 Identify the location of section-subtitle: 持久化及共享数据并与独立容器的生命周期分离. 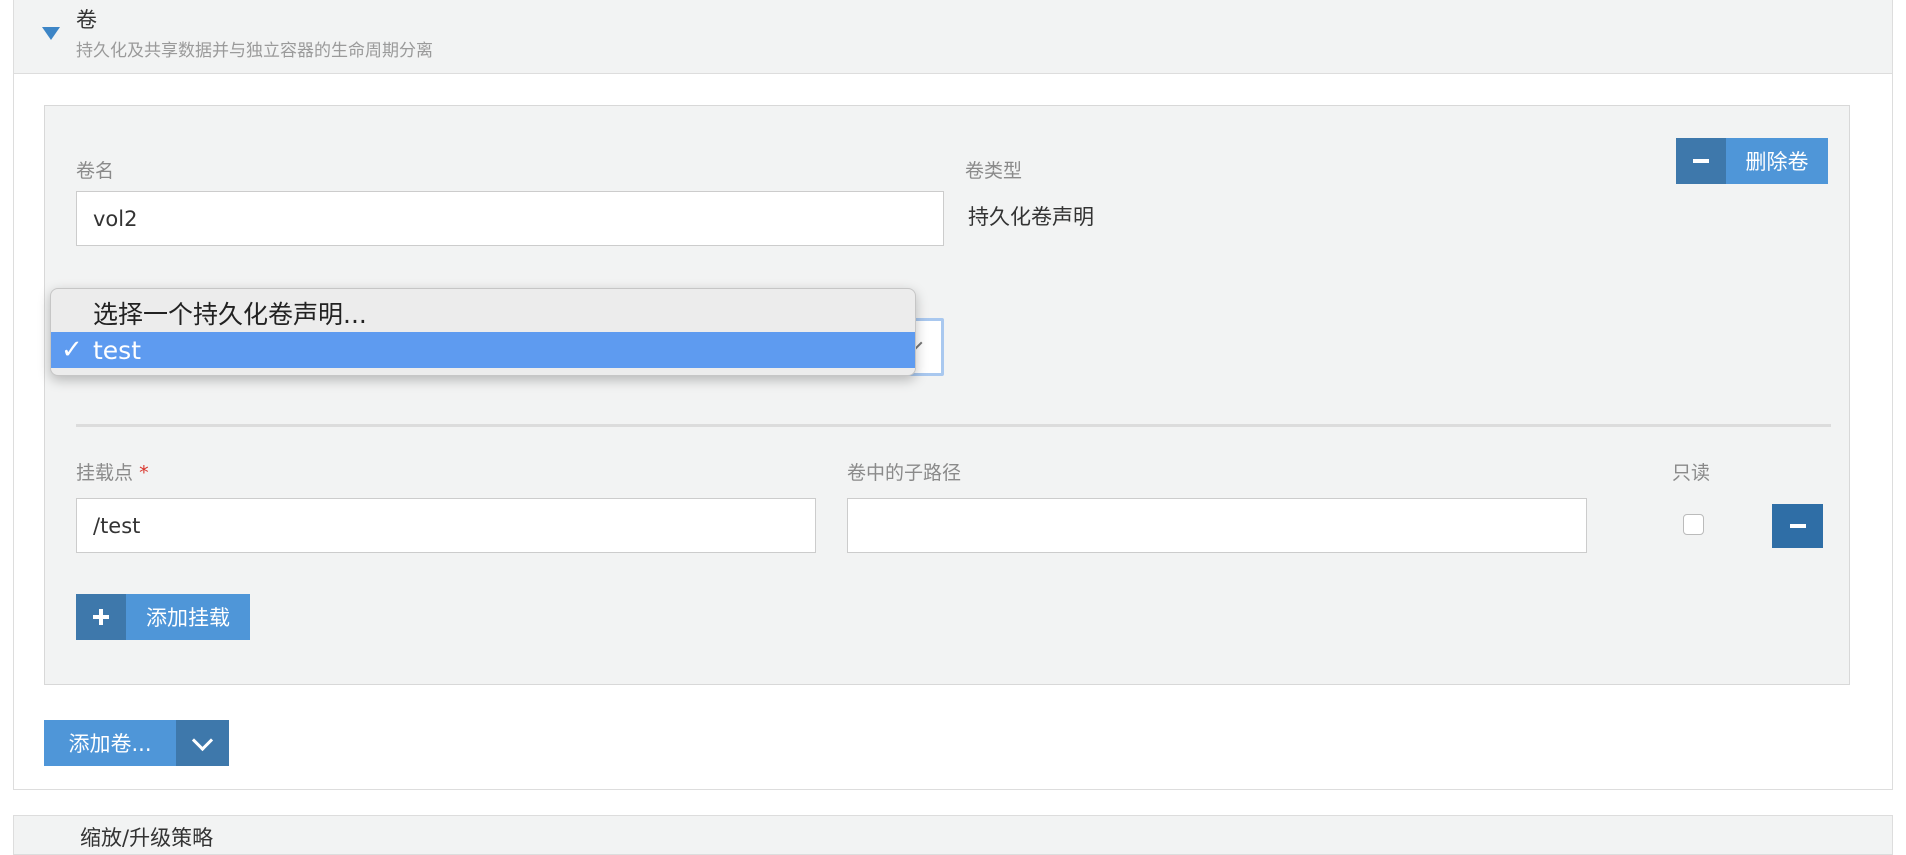
(254, 51).